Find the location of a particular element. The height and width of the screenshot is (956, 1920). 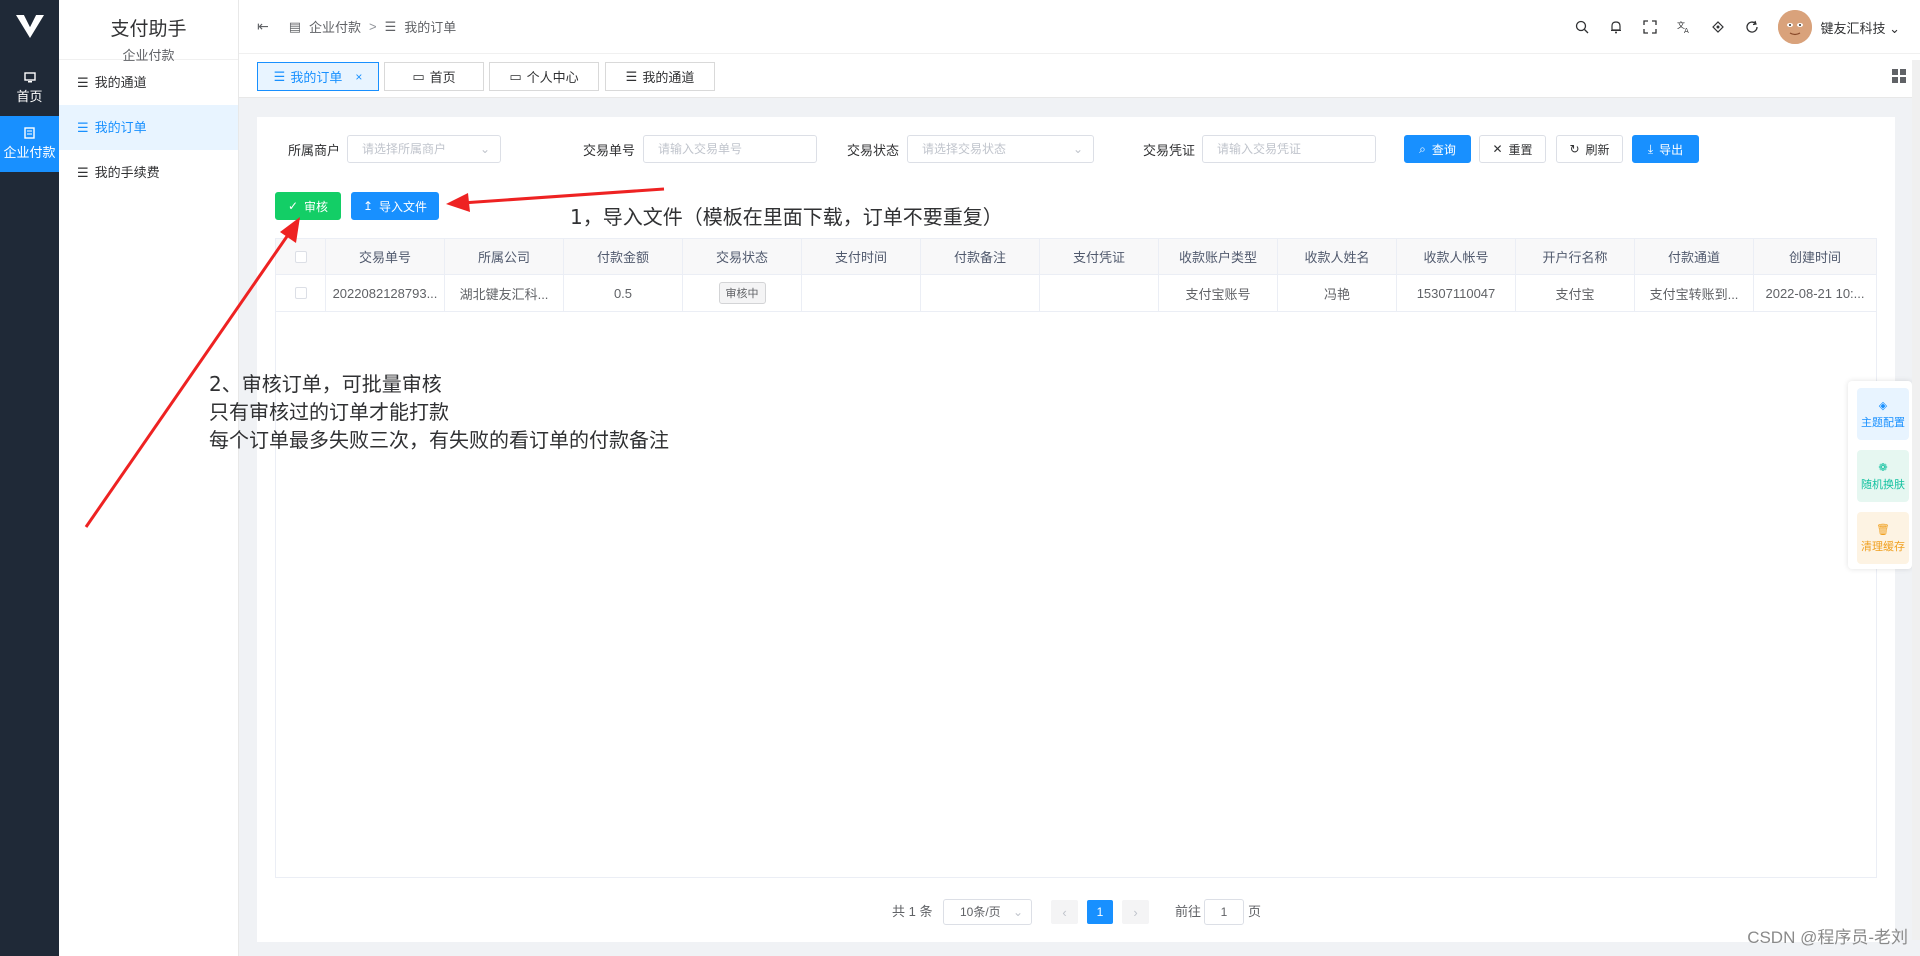

cell-account-type: 支付宝账号 is located at coordinates (1218, 293).